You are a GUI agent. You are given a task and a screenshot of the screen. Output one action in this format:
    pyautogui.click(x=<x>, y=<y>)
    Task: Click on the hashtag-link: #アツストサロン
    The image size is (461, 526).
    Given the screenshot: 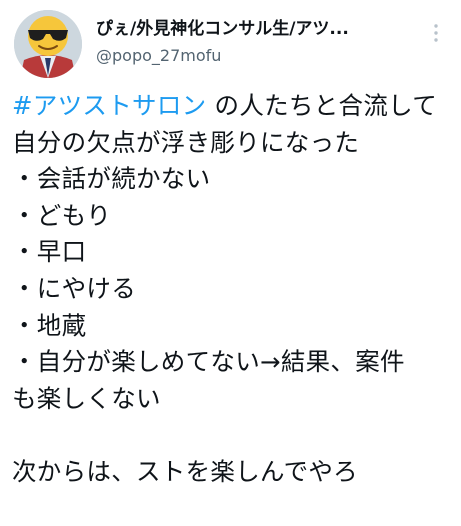 What is the action you would take?
    pyautogui.click(x=109, y=105)
    